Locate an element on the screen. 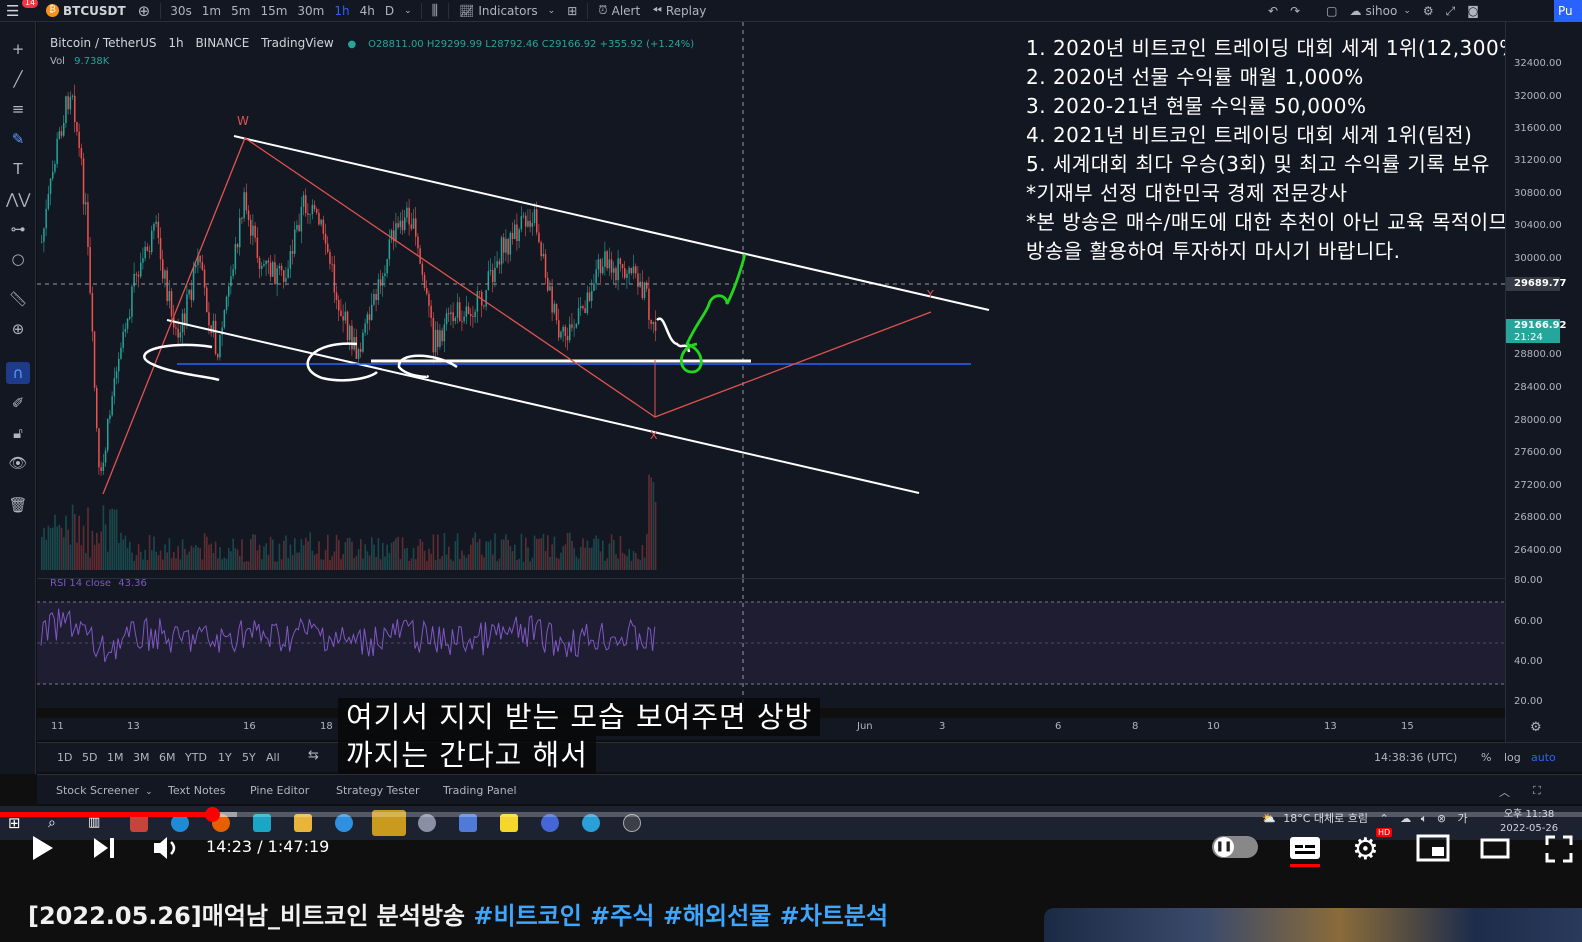  range-3m: 3M is located at coordinates (141, 757).